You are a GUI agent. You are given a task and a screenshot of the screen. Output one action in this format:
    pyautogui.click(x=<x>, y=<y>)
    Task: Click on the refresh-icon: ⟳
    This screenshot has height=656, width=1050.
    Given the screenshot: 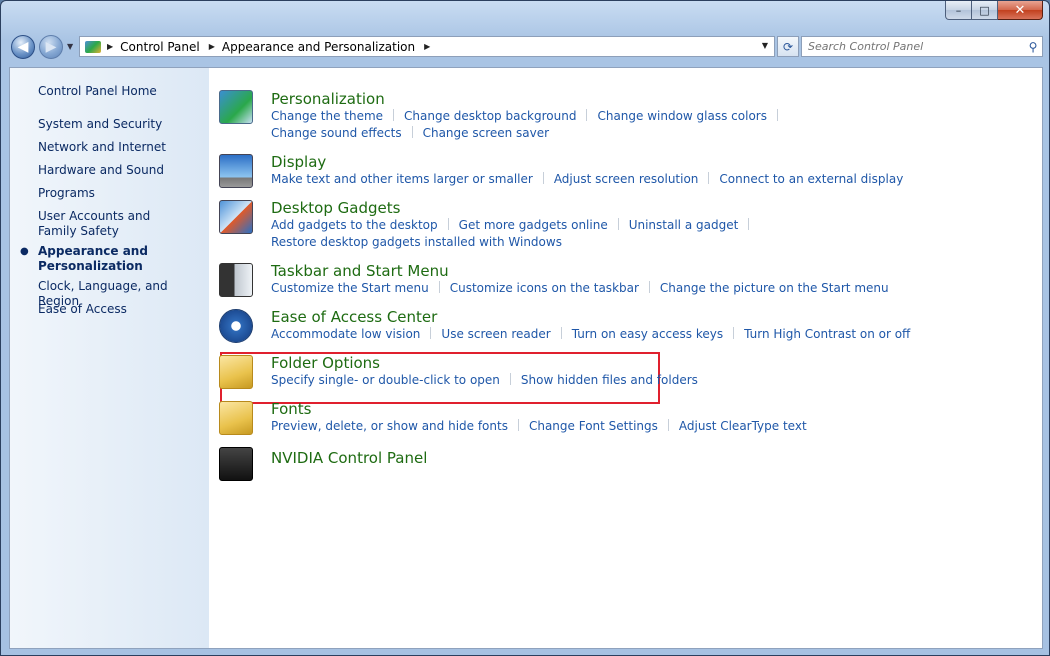 What is the action you would take?
    pyautogui.click(x=788, y=46)
    